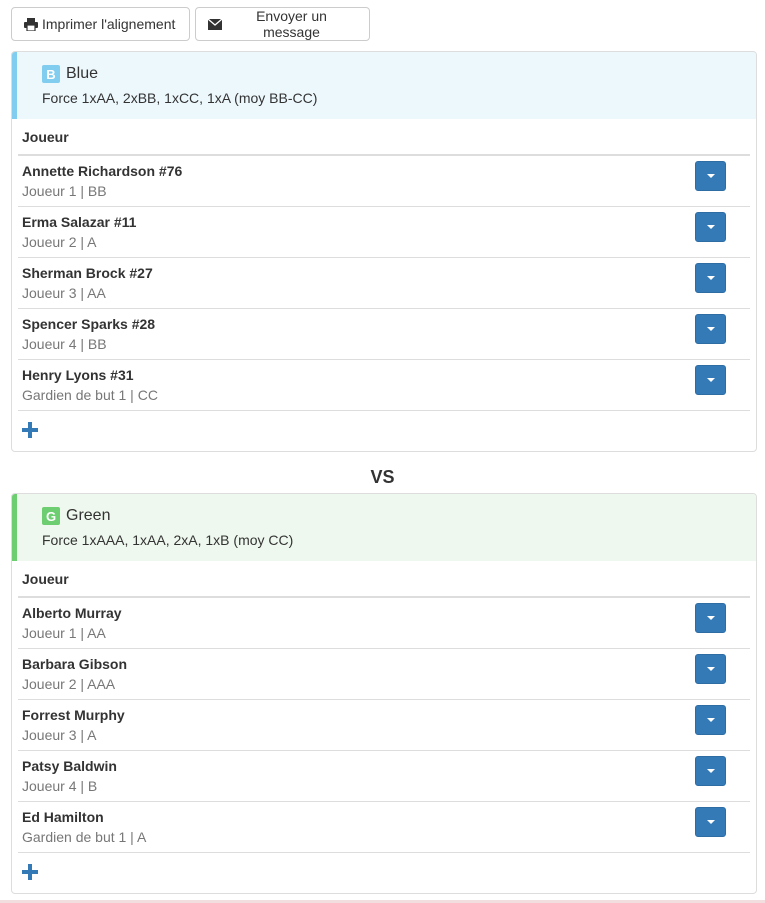 This screenshot has height=903, width=765. I want to click on team-badge: B, so click(51, 74).